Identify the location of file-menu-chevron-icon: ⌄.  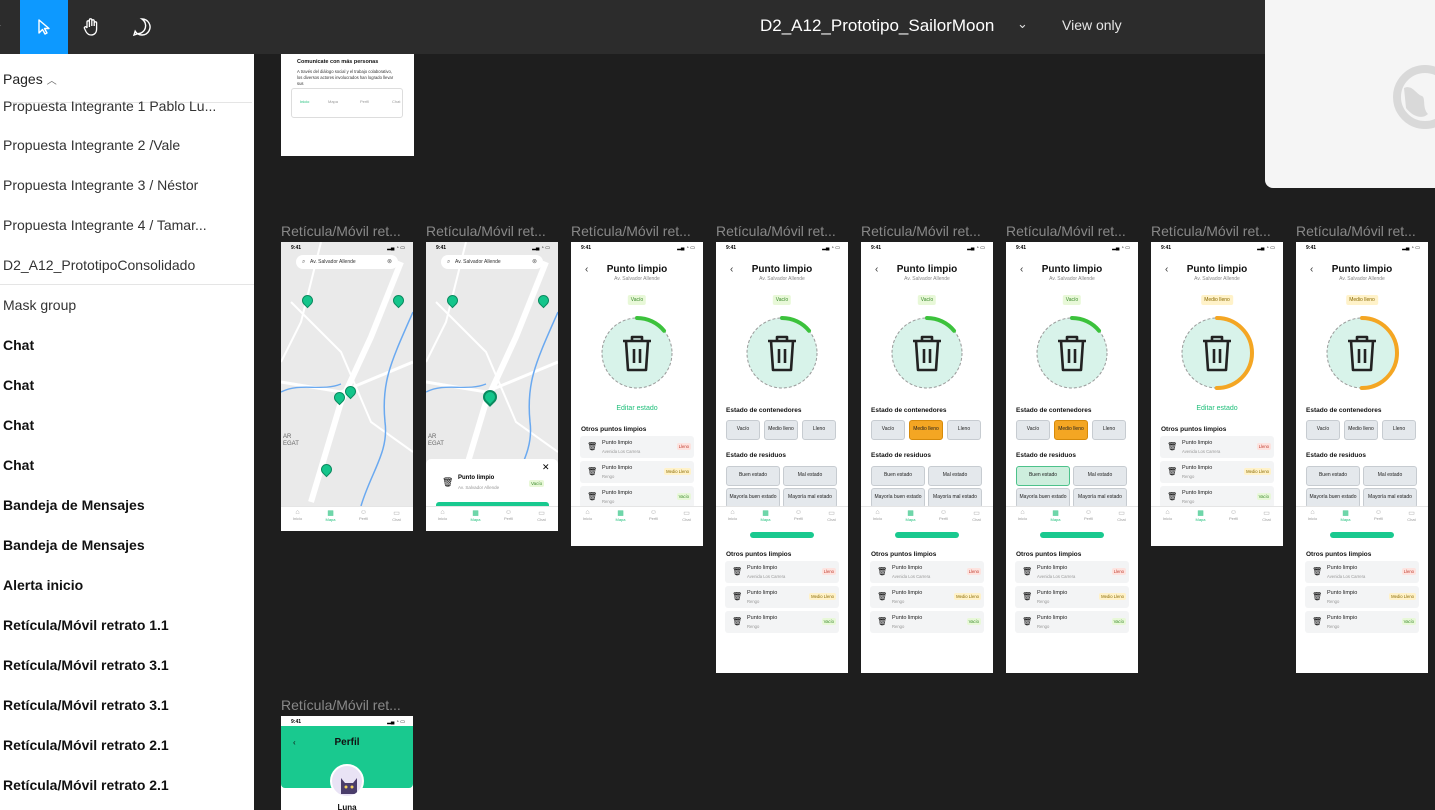
(1022, 24).